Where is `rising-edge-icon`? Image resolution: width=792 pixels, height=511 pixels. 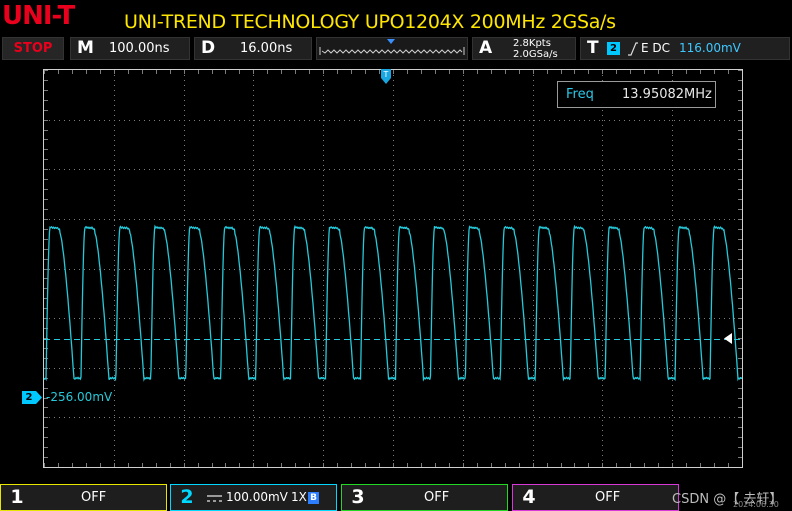 rising-edge-icon is located at coordinates (633, 49).